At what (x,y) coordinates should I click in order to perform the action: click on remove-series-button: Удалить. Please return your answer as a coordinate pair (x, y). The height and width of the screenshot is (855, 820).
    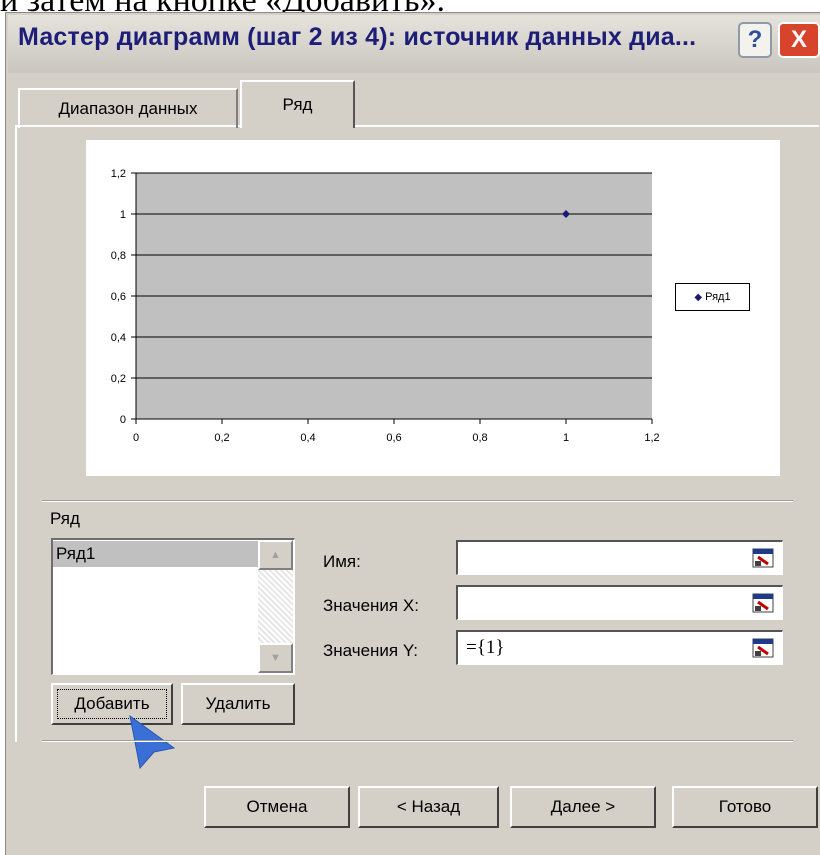
    Looking at the image, I should click on (238, 704).